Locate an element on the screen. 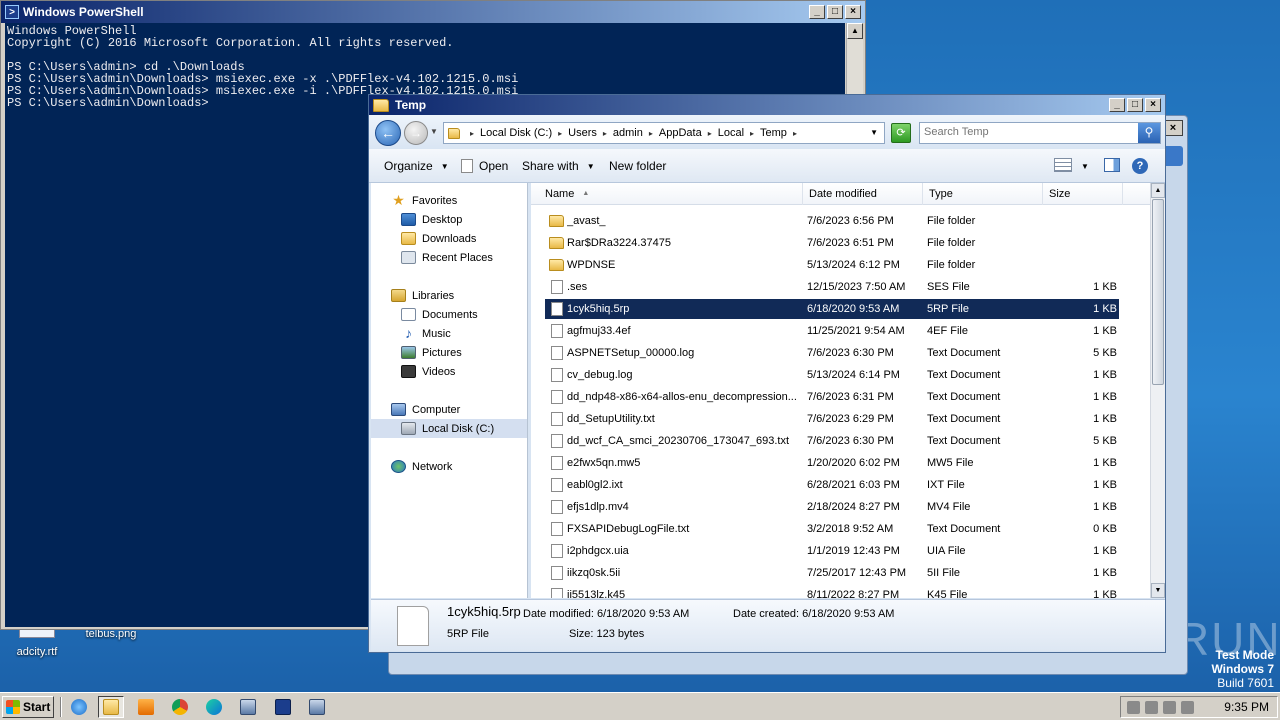 The height and width of the screenshot is (720, 1280). nav-network: Network is located at coordinates (449, 466).